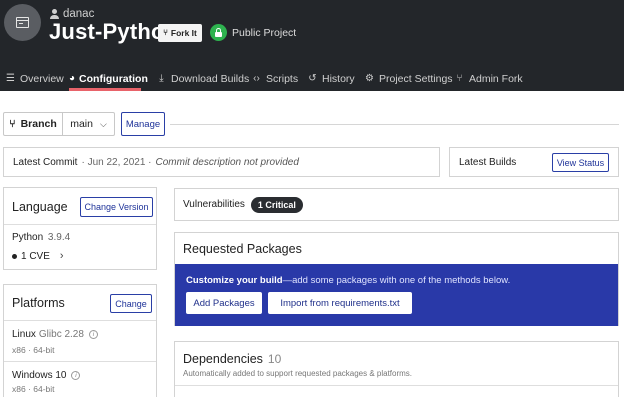 The height and width of the screenshot is (397, 624). I want to click on visibility-label: Public Project, so click(264, 33).